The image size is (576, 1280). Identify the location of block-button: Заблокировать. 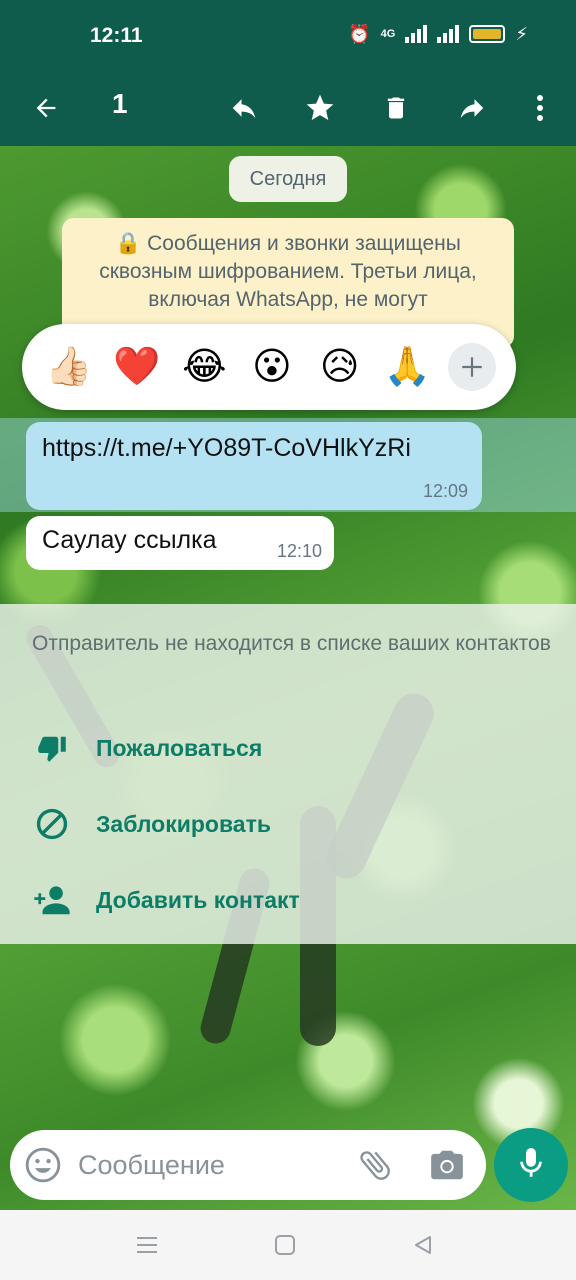
(151, 824).